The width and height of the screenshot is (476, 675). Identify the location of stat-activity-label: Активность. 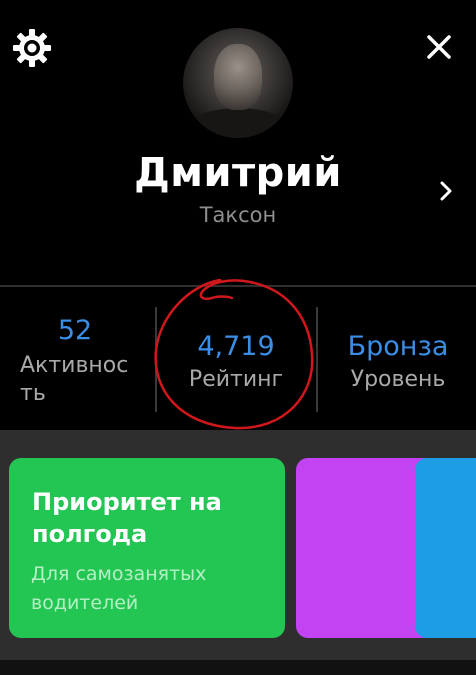
(74, 379).